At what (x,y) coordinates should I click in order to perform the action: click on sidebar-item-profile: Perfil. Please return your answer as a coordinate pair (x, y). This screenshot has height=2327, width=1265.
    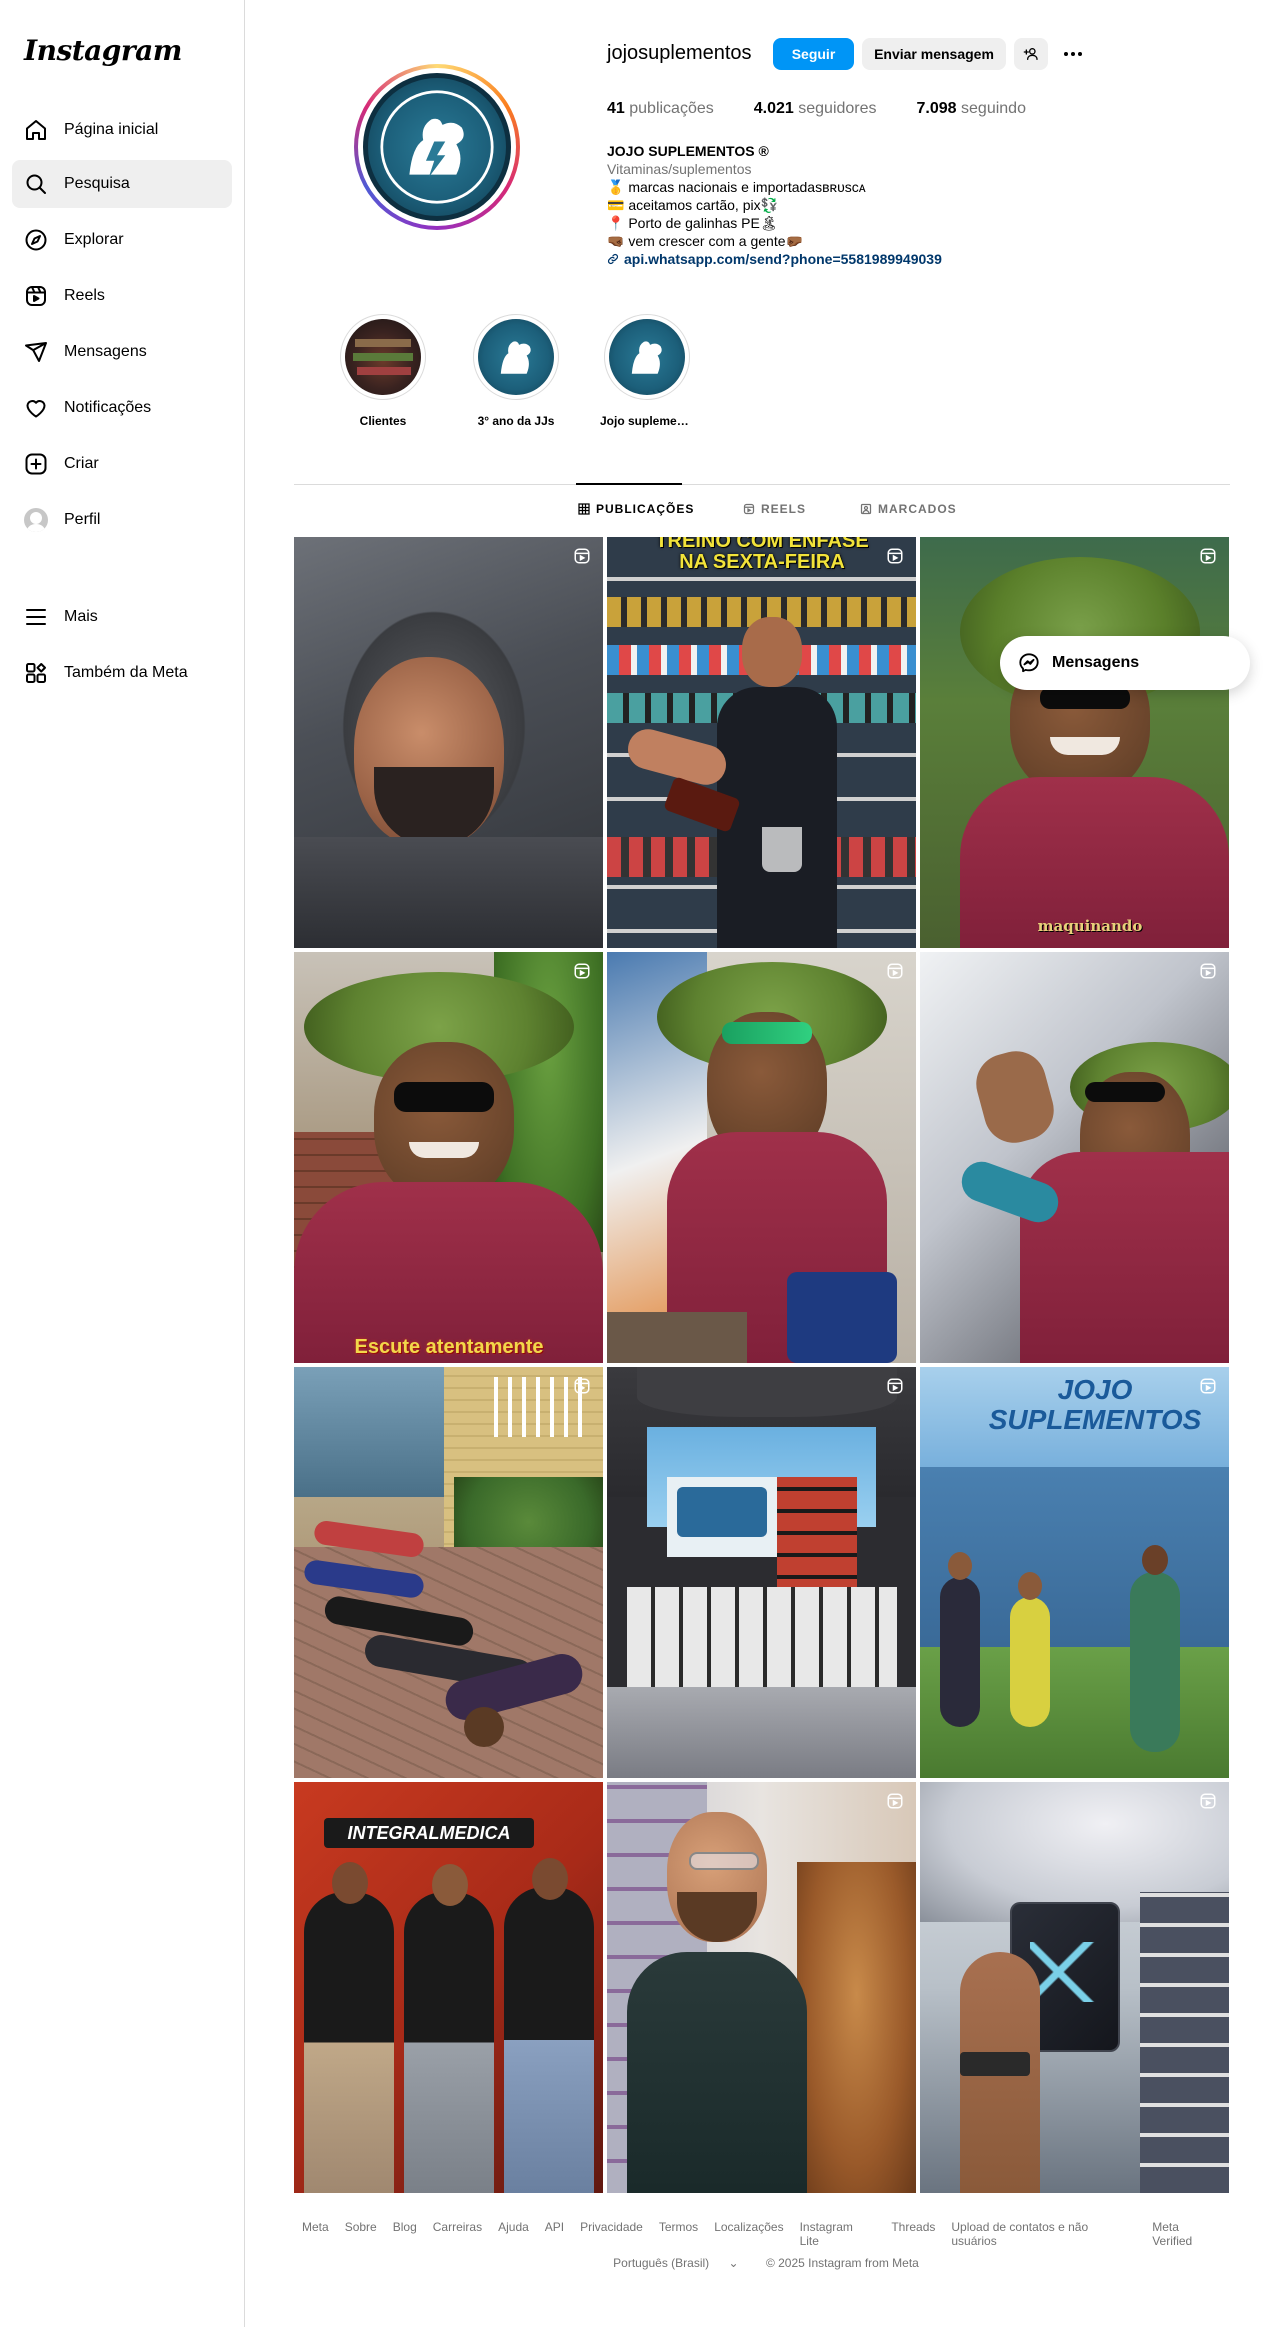
    Looking at the image, I should click on (122, 520).